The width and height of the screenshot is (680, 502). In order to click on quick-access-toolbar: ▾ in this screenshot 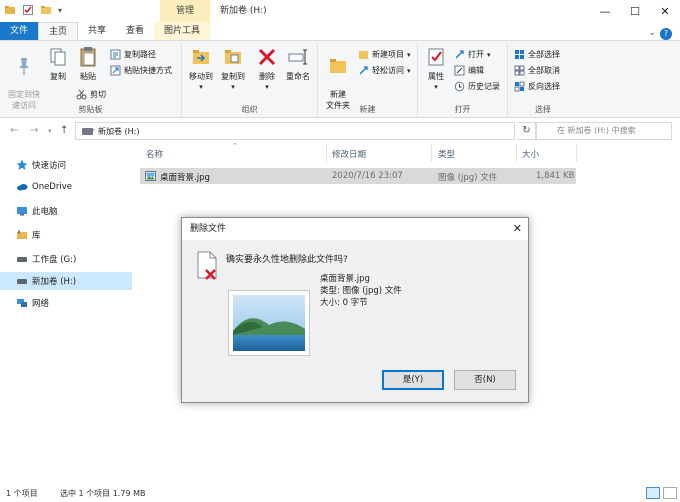, I will do `click(33, 10)`.